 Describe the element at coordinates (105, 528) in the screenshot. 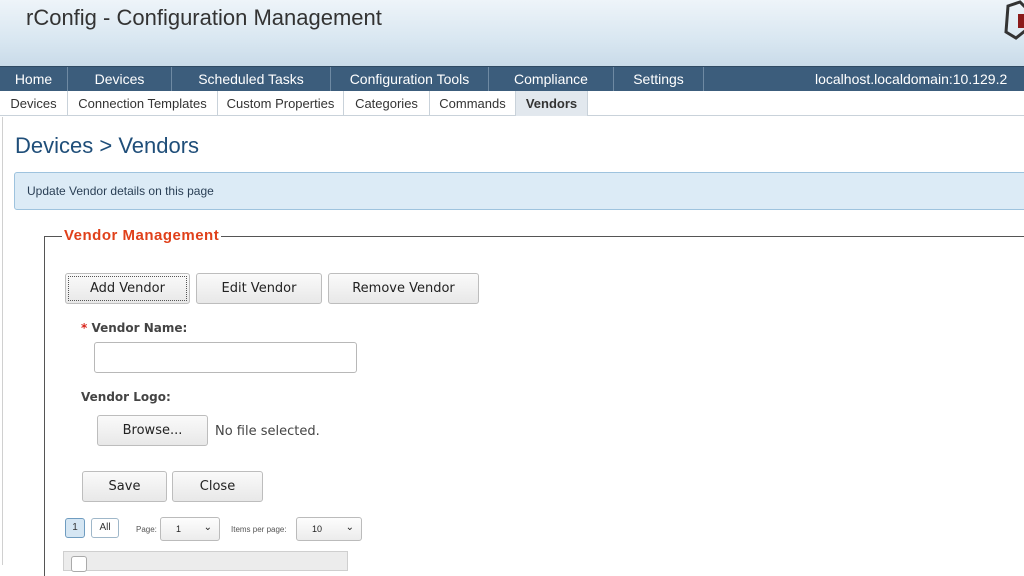

I see `pager-all-button: All` at that location.